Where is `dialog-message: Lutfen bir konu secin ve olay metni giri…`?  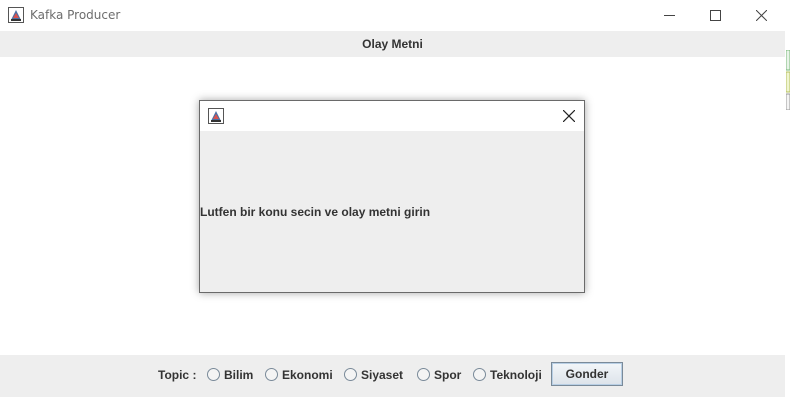 dialog-message: Lutfen bir konu secin ve olay metni giri… is located at coordinates (315, 212).